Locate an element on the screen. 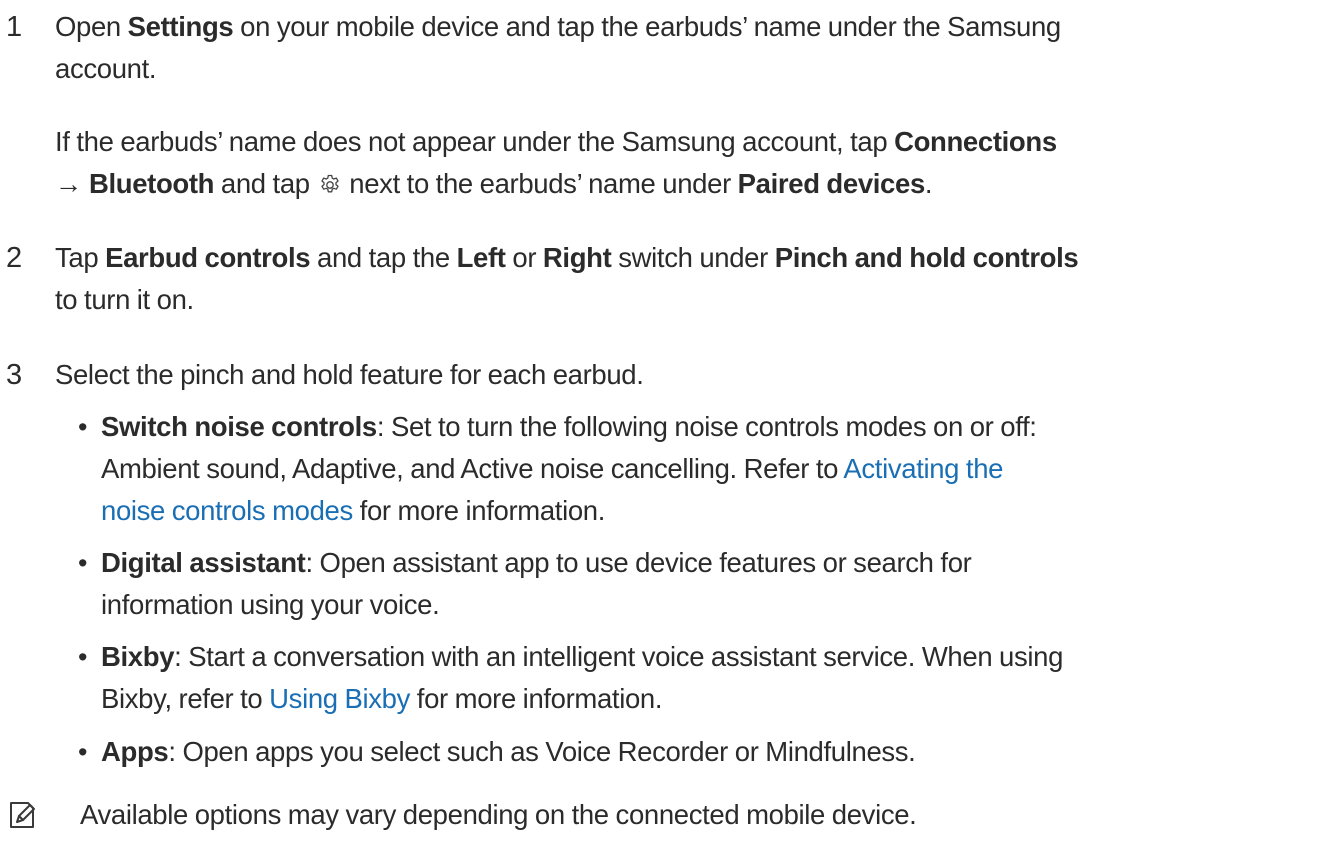 This screenshot has height=844, width=1341. ui-term-apps: Apps is located at coordinates (135, 751).